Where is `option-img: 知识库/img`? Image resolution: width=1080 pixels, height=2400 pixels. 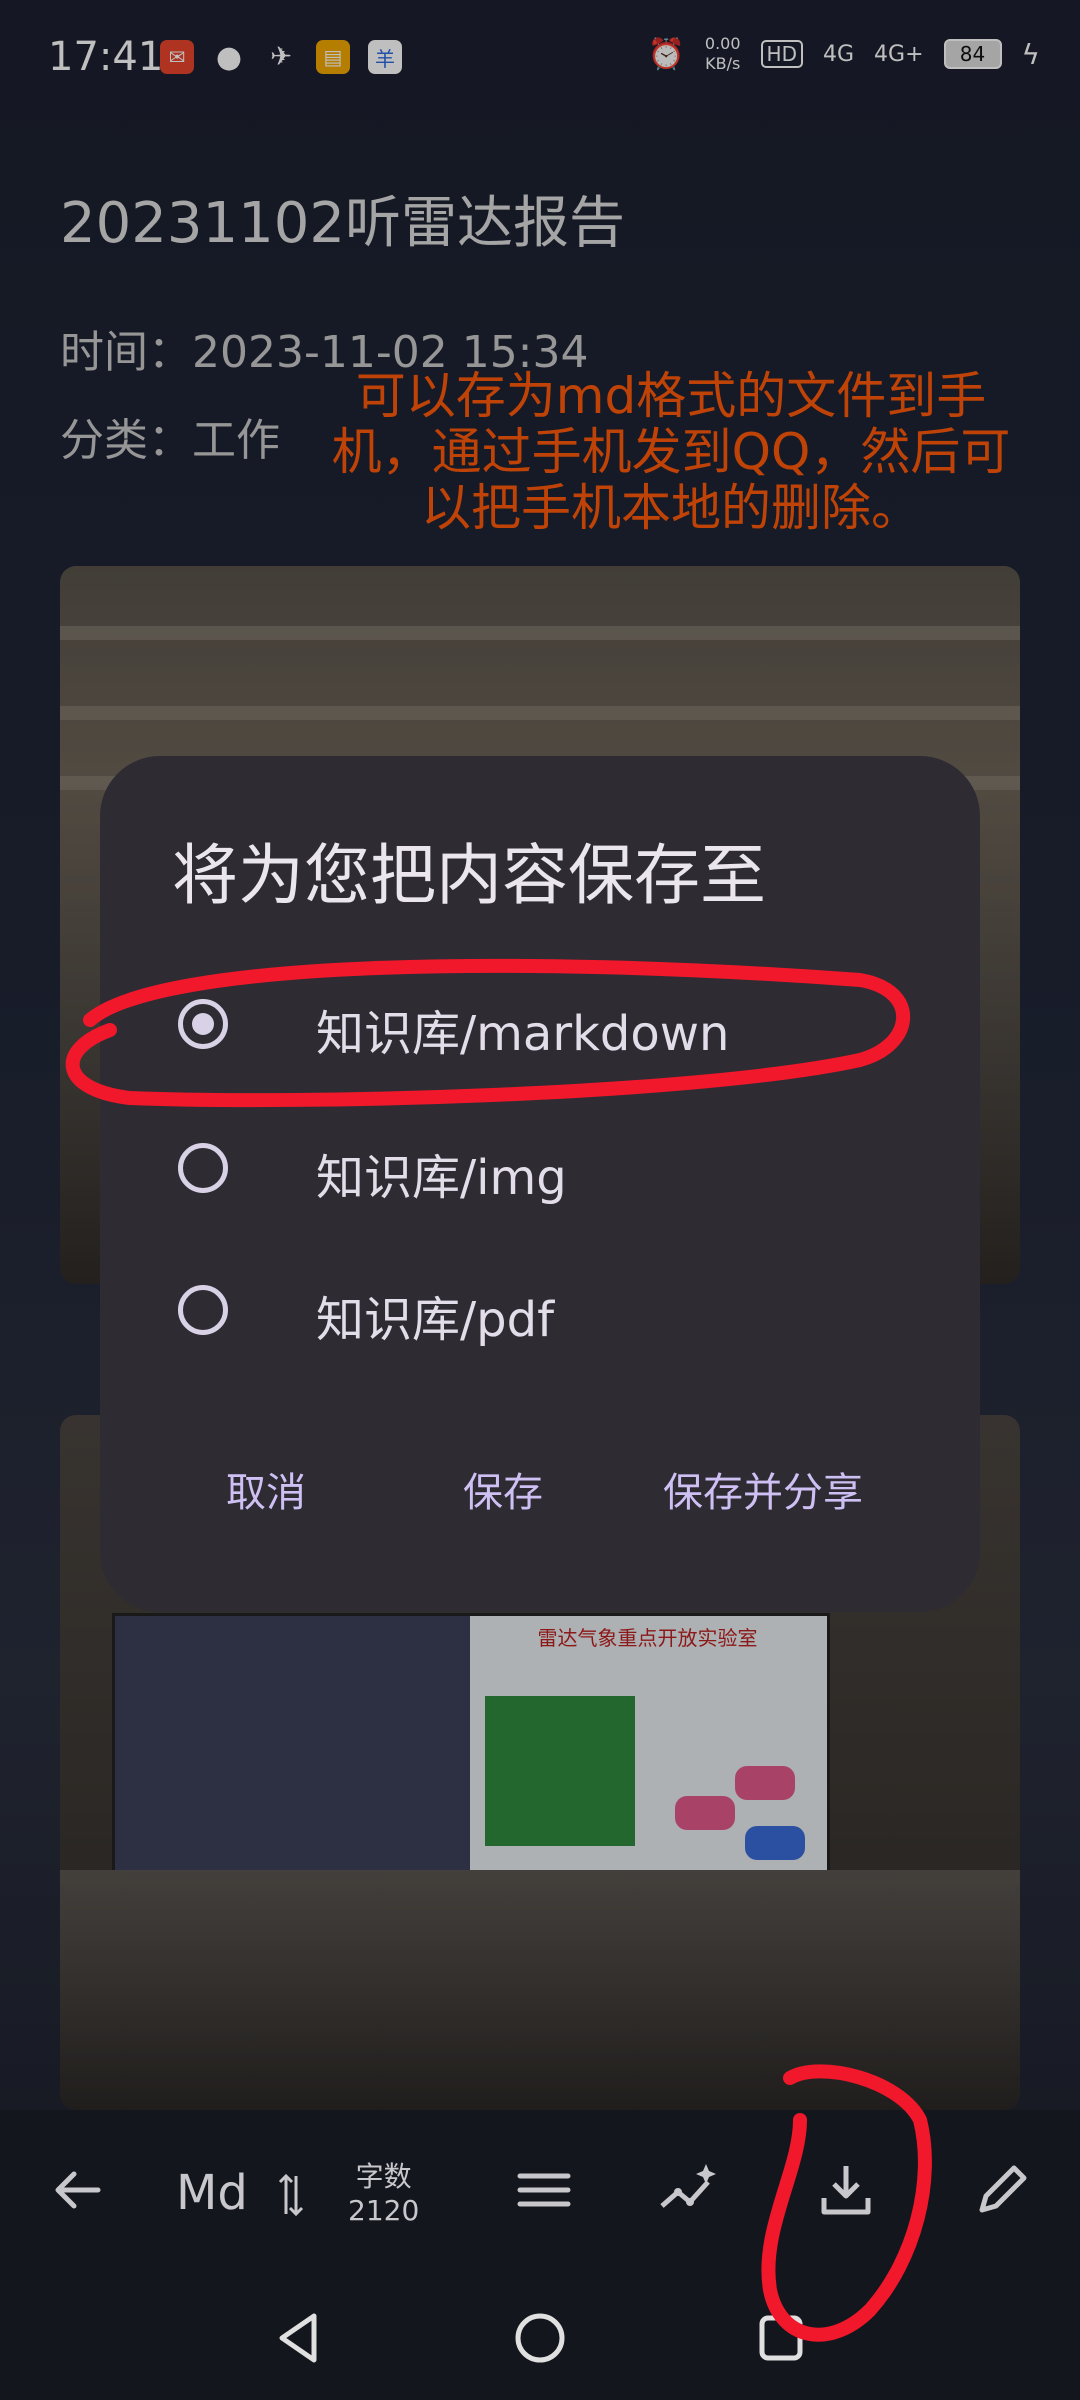
option-img: 知识库/img is located at coordinates (540, 1171).